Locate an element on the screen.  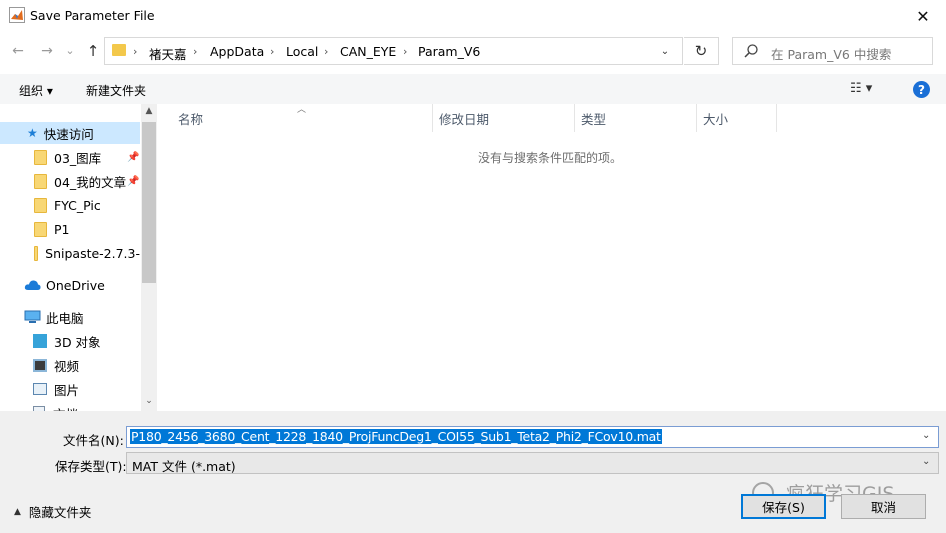
breadcrumb-appdata: AppData is located at coordinates (237, 51).